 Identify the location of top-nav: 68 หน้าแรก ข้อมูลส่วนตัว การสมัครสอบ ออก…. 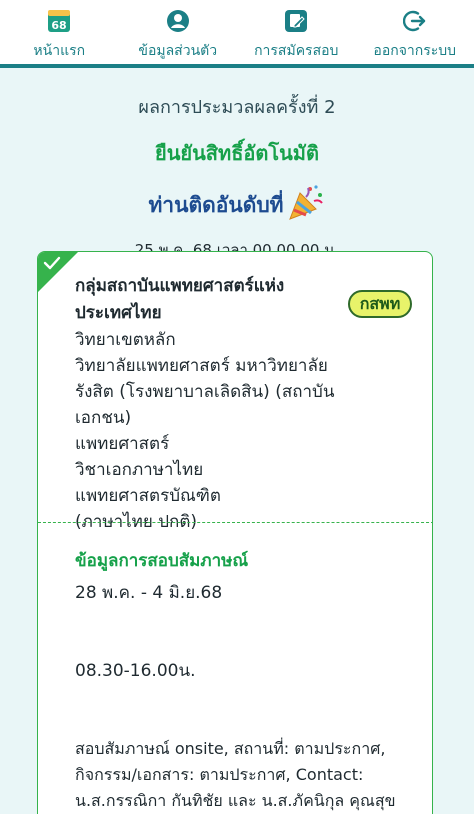
(237, 34).